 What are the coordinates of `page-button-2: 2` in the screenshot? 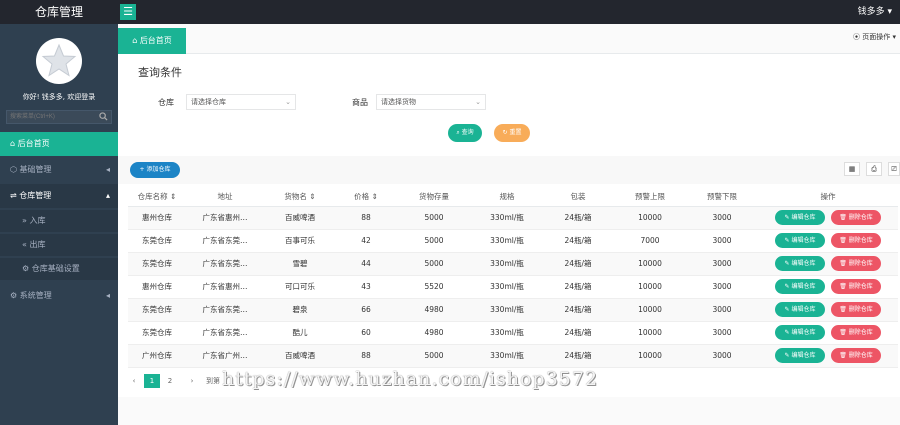 It's located at (170, 381).